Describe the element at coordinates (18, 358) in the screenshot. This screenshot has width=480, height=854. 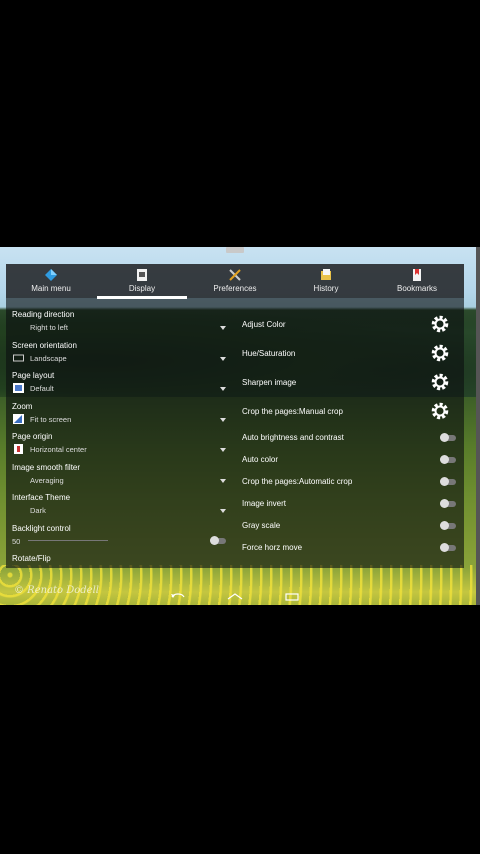
I see `landscape-icon` at that location.